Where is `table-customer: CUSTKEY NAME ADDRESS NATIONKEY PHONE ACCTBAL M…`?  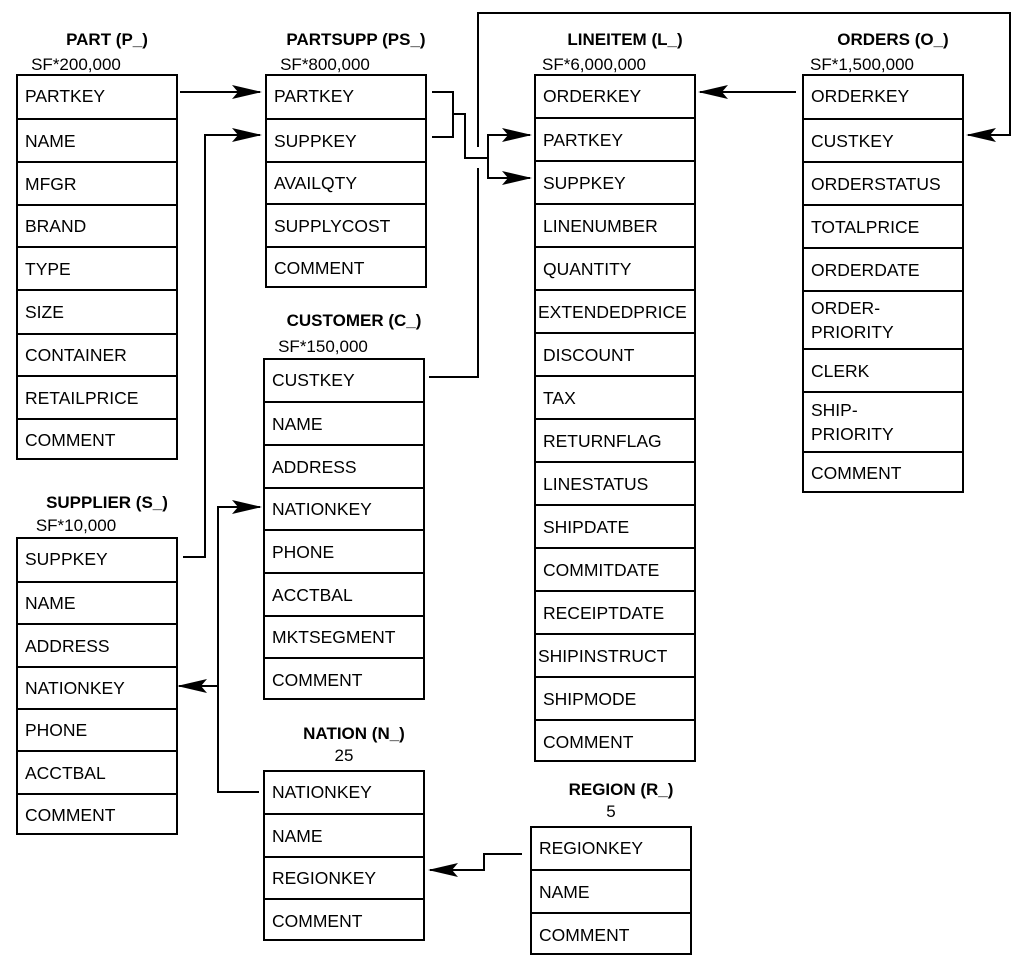
table-customer: CUSTKEY NAME ADDRESS NATIONKEY PHONE ACCTBAL M… is located at coordinates (344, 529).